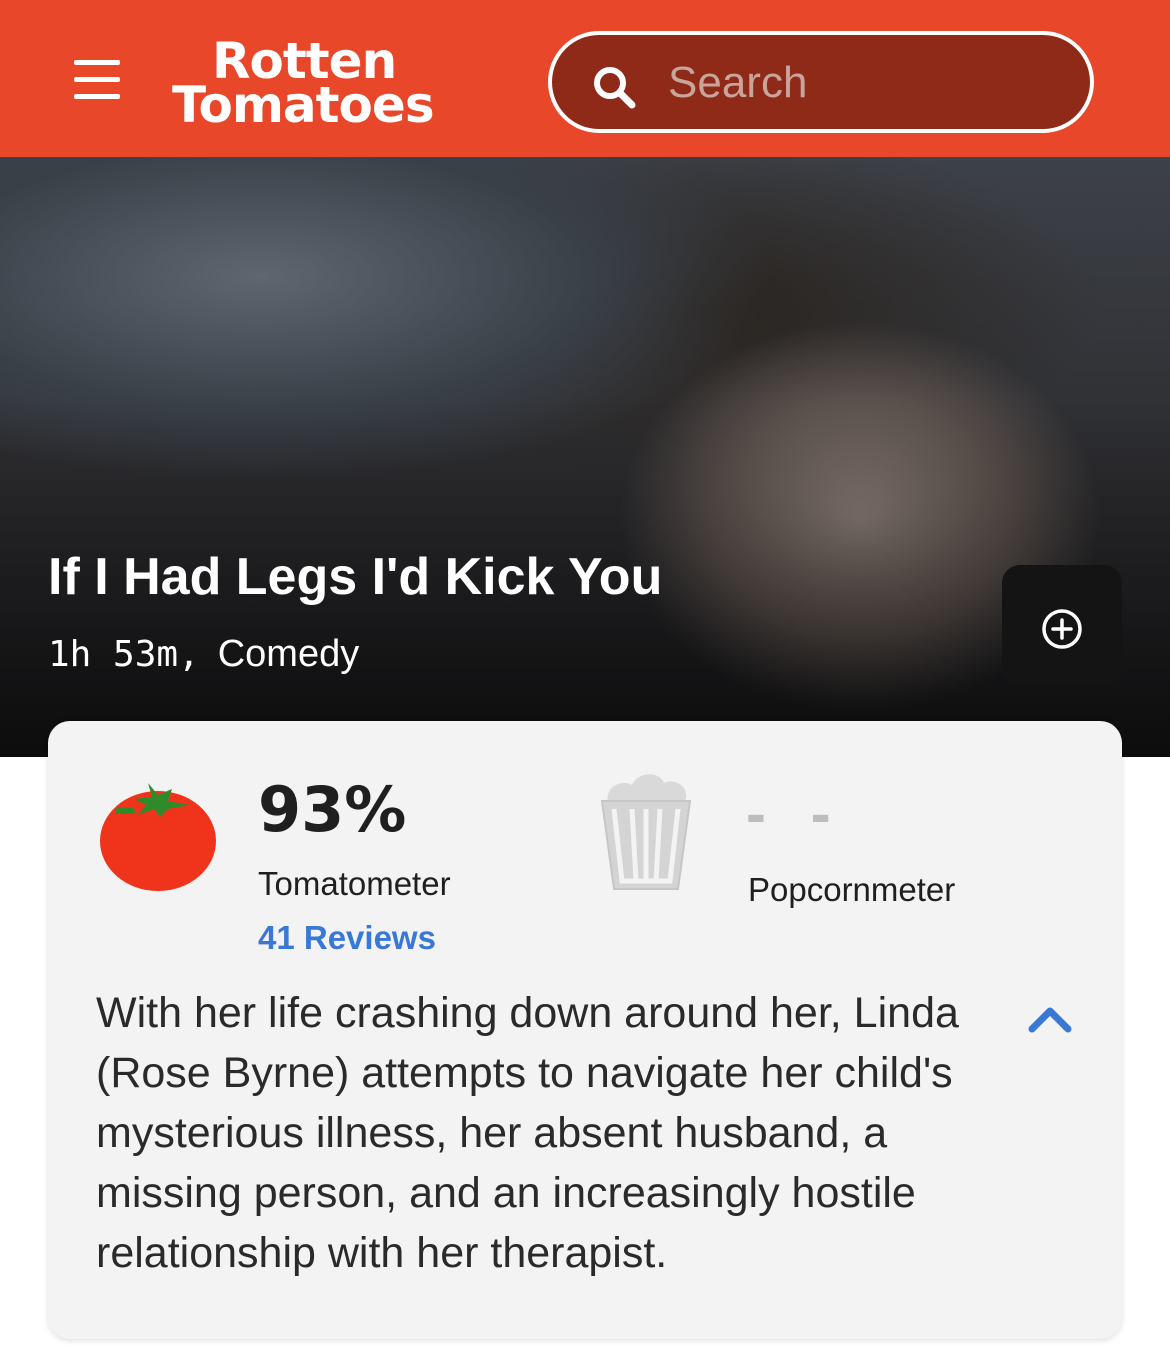 This screenshot has width=1170, height=1367. Describe the element at coordinates (97, 80) in the screenshot. I see `hamburger-menu-icon` at that location.